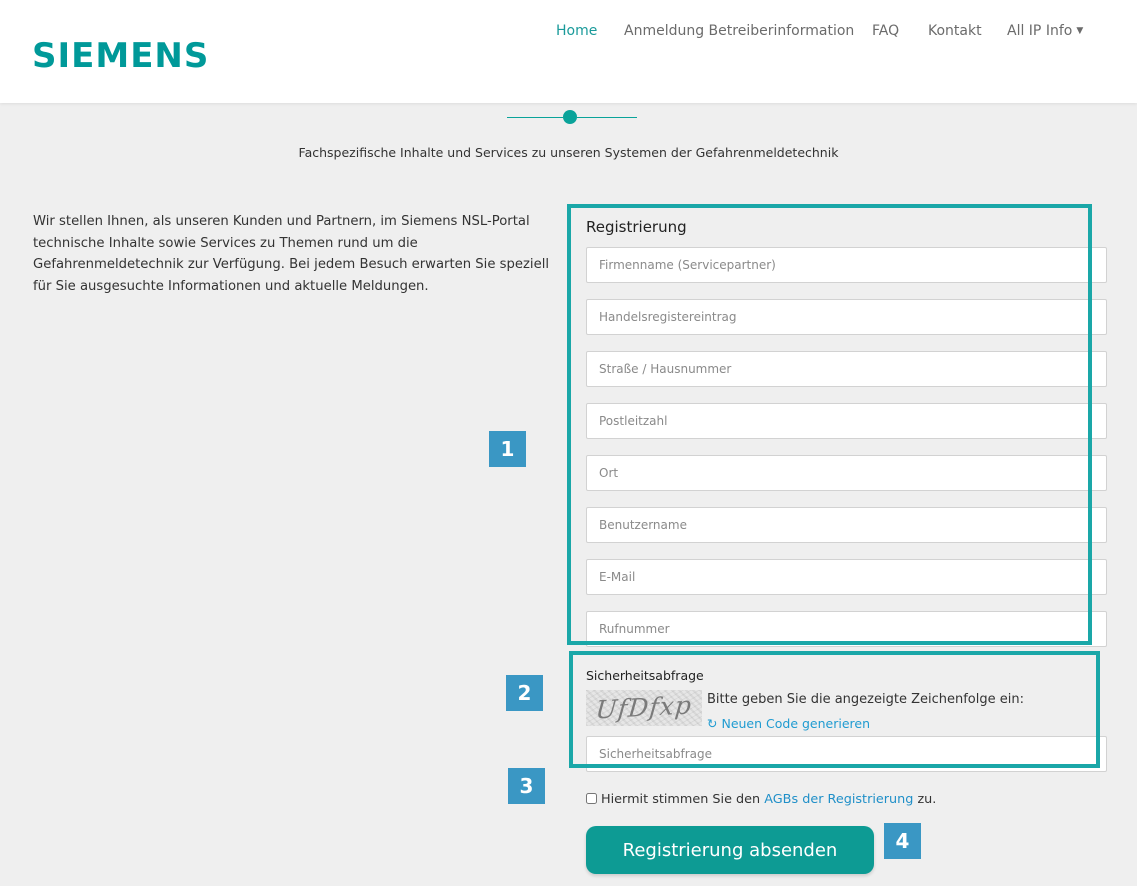  Describe the element at coordinates (526, 786) in the screenshot. I see `annotation-badge-3: 3` at that location.